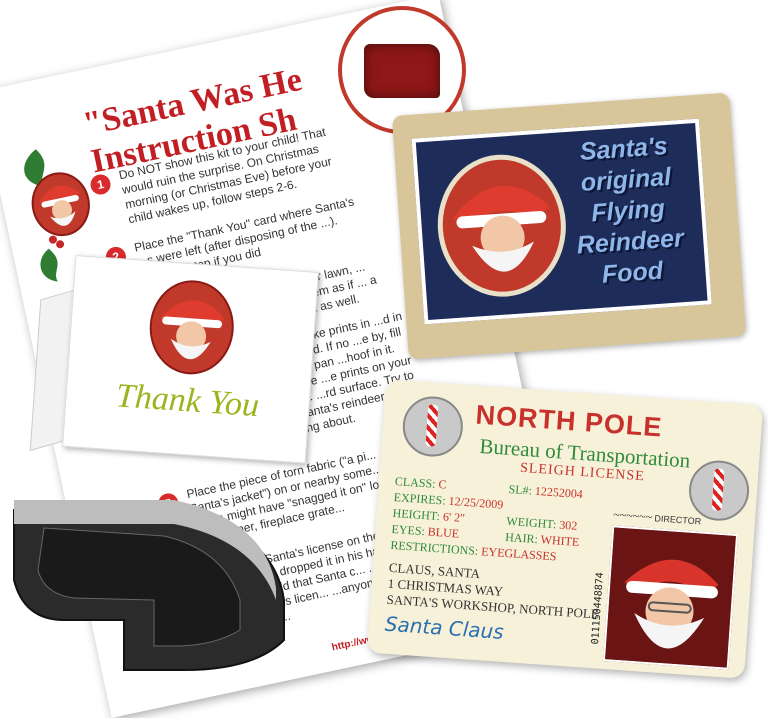 The height and width of the screenshot is (718, 768). What do you see at coordinates (432, 426) in the screenshot?
I see `north-pole-seal-icon` at bounding box center [432, 426].